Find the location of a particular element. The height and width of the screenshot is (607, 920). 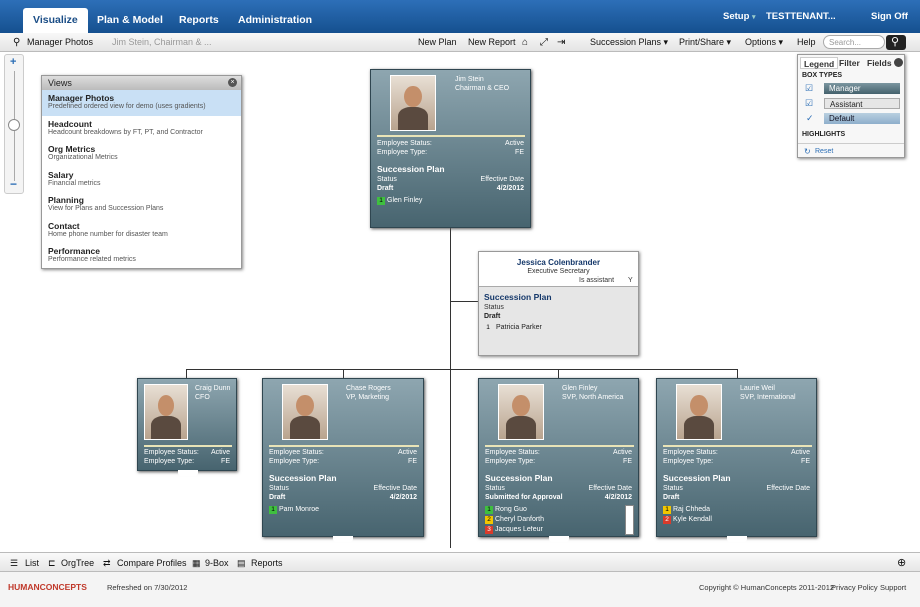

views-item-desc: Performance related metrics is located at coordinates (92, 259).